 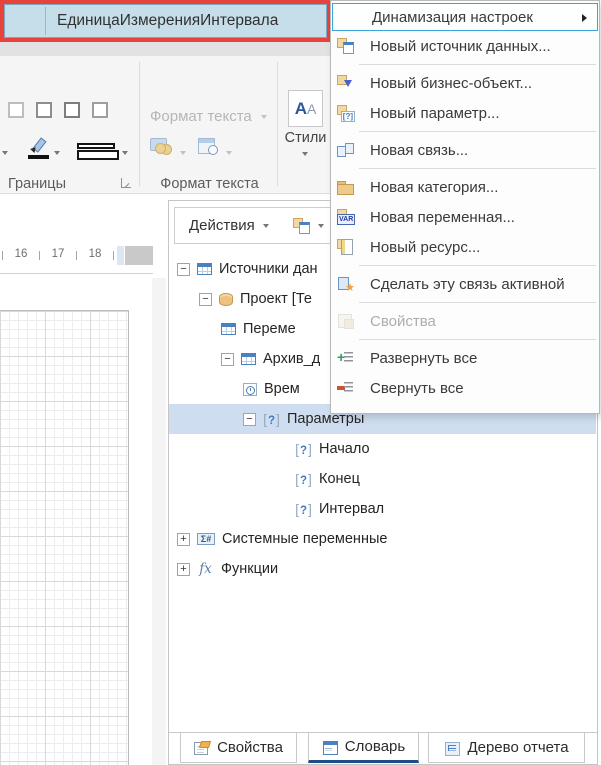 I want to click on tab-dictionary: Словарь, so click(x=363, y=748).